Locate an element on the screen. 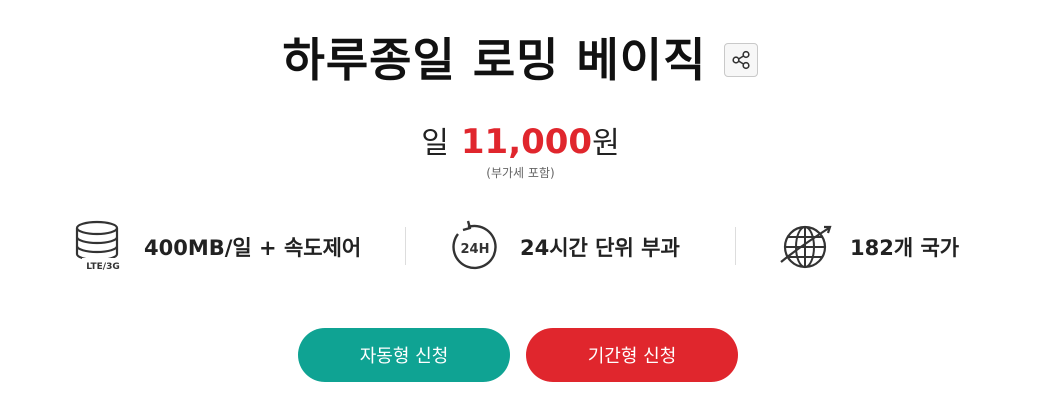 This screenshot has width=1041, height=401. 24h-clock-icon: 24H is located at coordinates (475, 247).